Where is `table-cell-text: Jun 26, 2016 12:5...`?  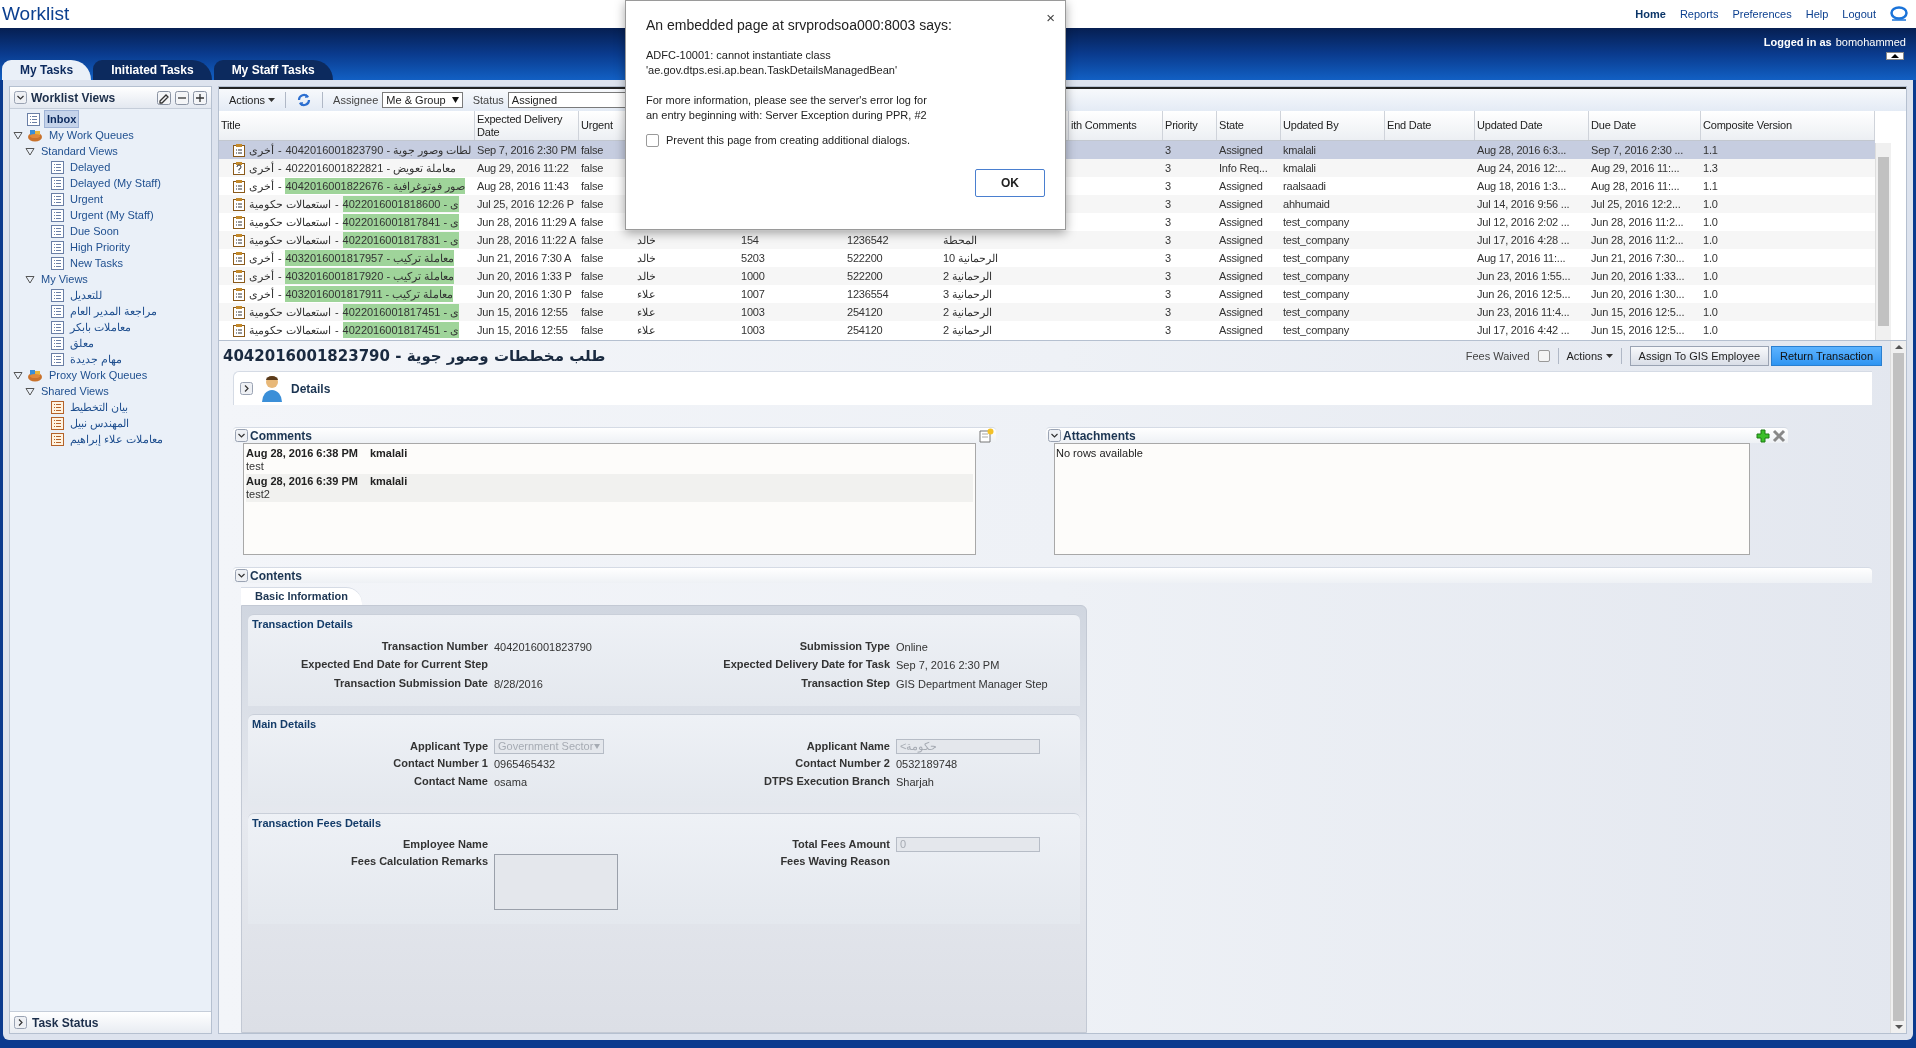 table-cell-text: Jun 26, 2016 12:5... is located at coordinates (1524, 294).